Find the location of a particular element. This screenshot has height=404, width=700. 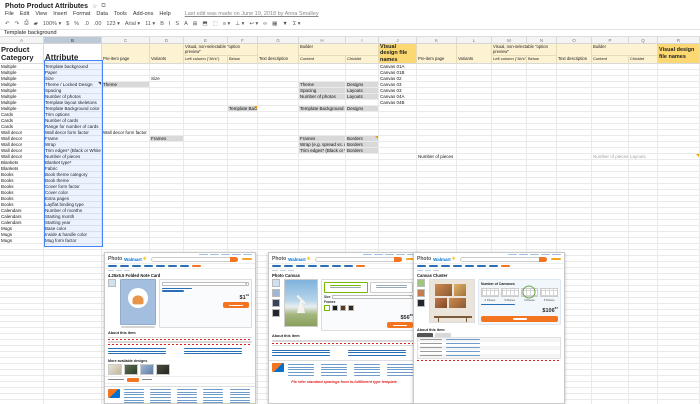

toolbar-format-currency-button: $ is located at coordinates (67, 24).